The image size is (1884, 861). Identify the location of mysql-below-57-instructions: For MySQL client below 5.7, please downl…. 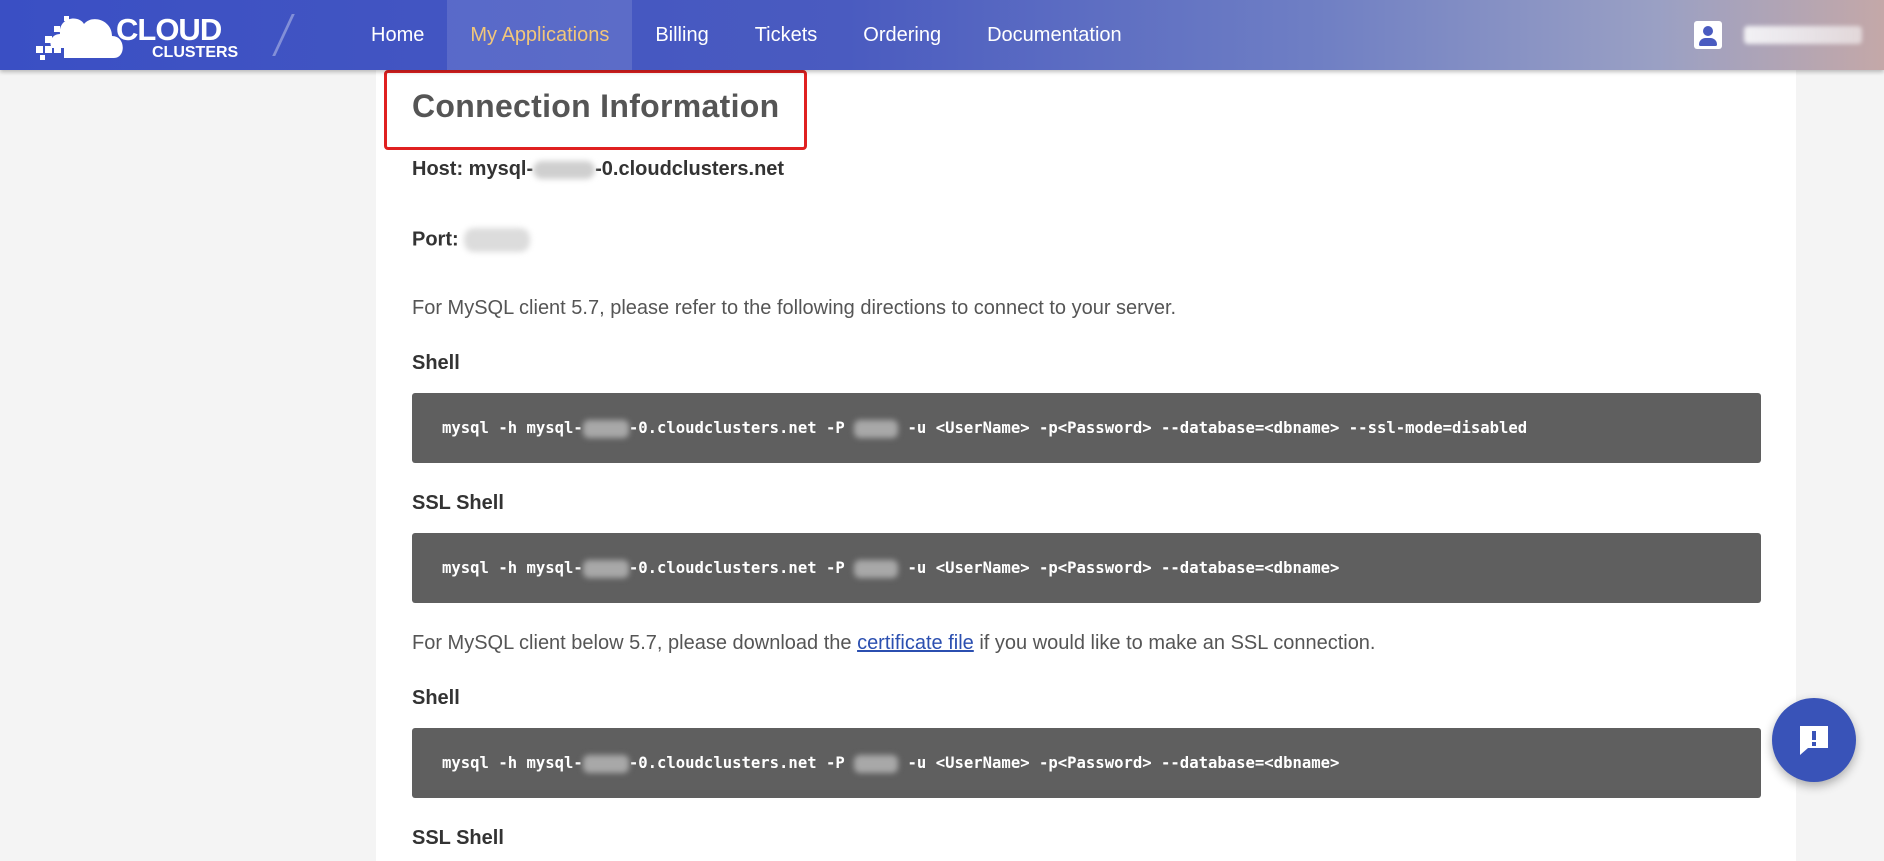
(894, 643).